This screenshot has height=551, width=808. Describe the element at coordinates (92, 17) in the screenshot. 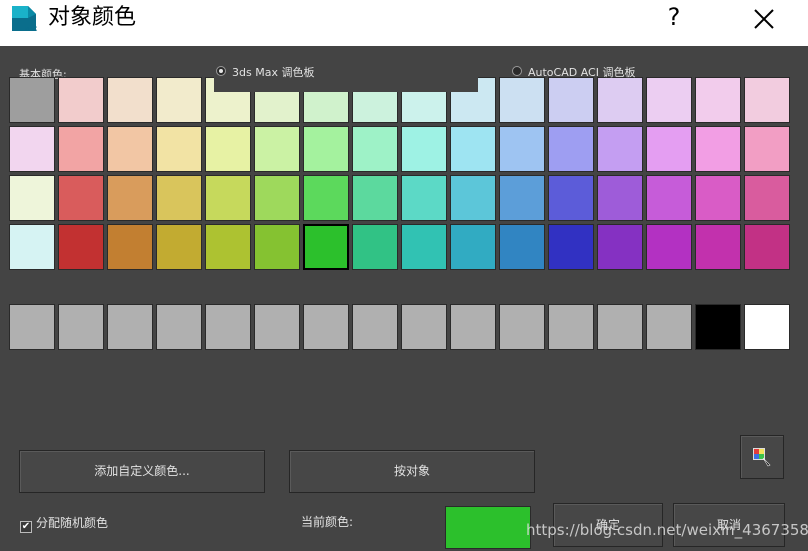

I see `window-title: 对象颜色` at that location.